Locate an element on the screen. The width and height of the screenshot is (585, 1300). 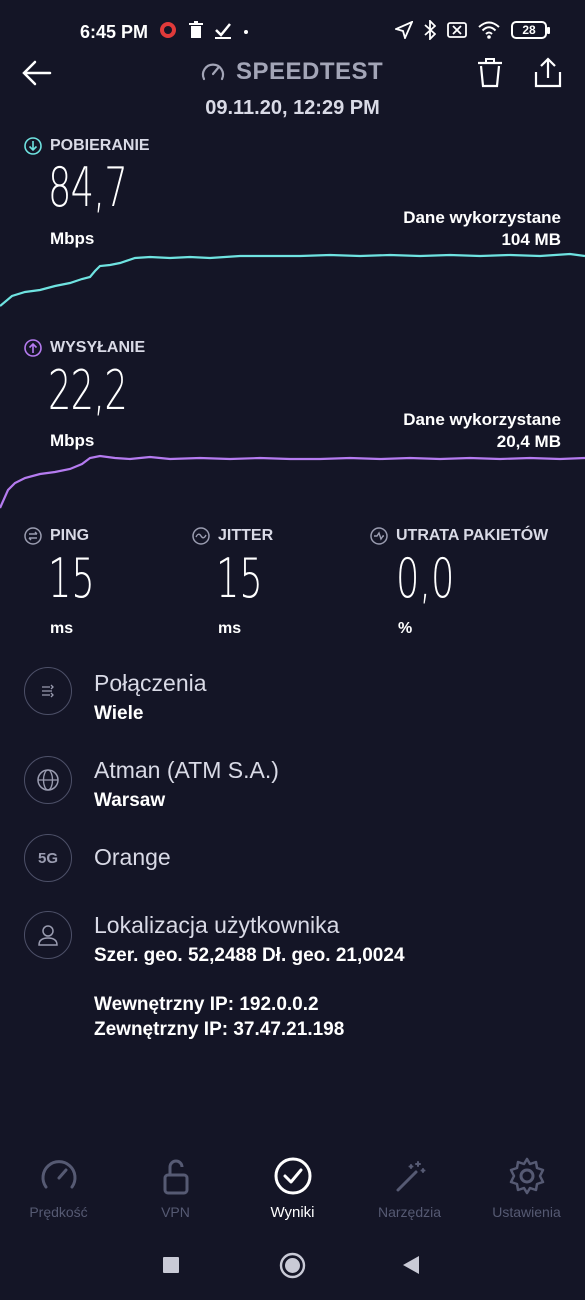
connections-title: Połączenia is located at coordinates (150, 683).